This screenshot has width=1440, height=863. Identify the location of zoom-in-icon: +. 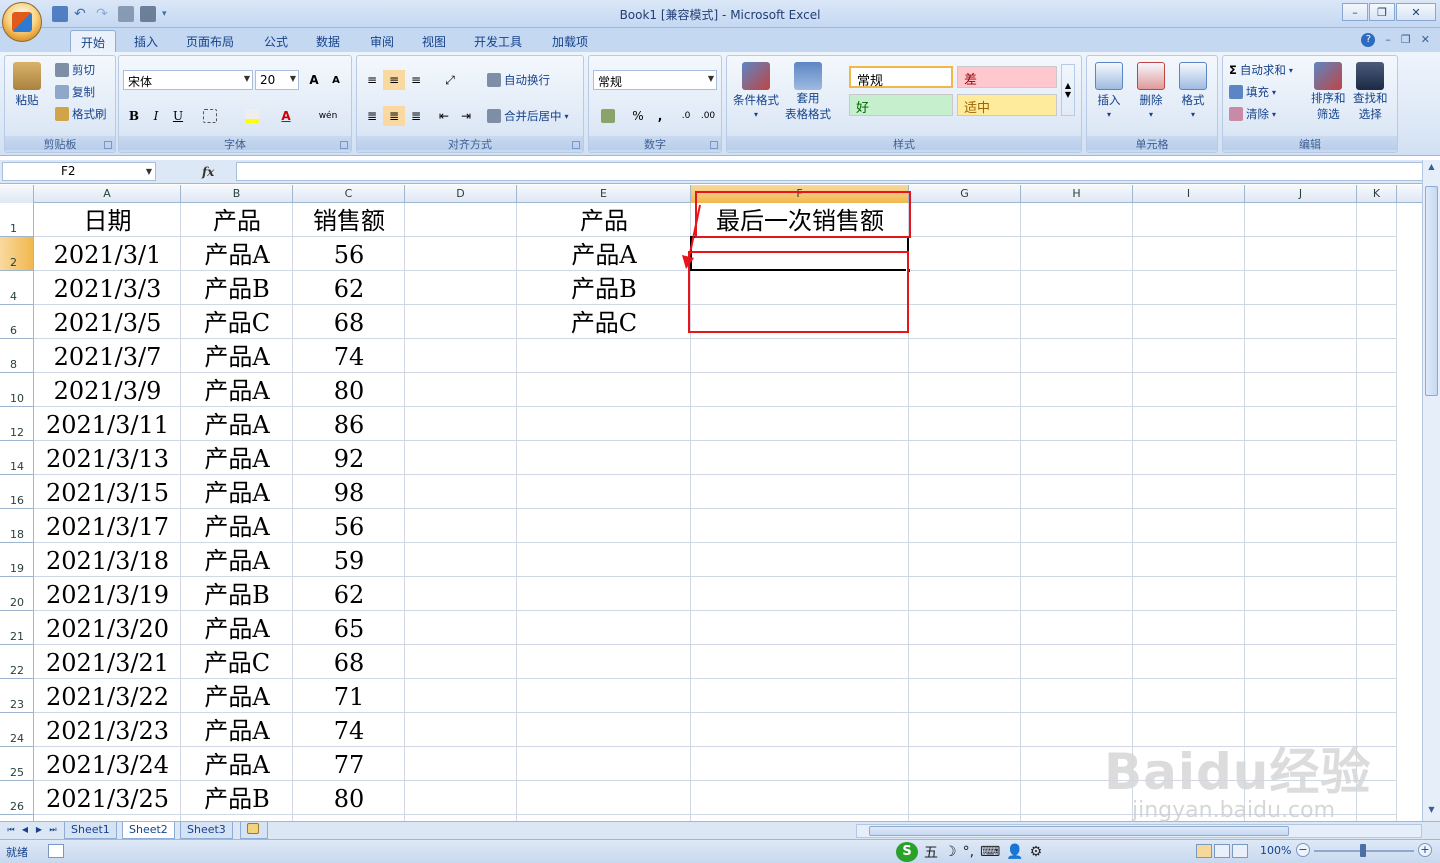
(1425, 850).